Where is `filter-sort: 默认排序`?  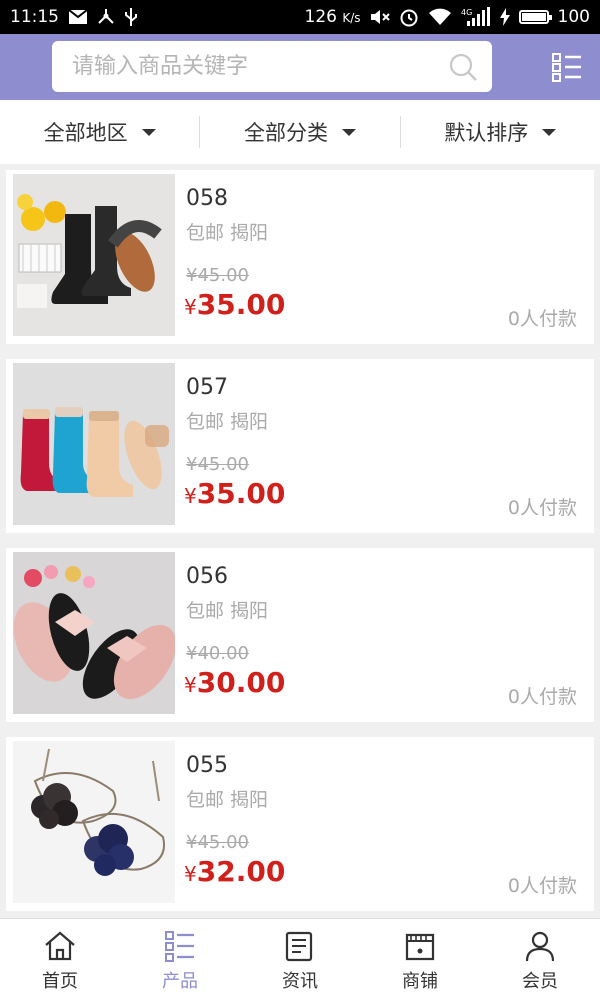 filter-sort: 默认排序 is located at coordinates (499, 132).